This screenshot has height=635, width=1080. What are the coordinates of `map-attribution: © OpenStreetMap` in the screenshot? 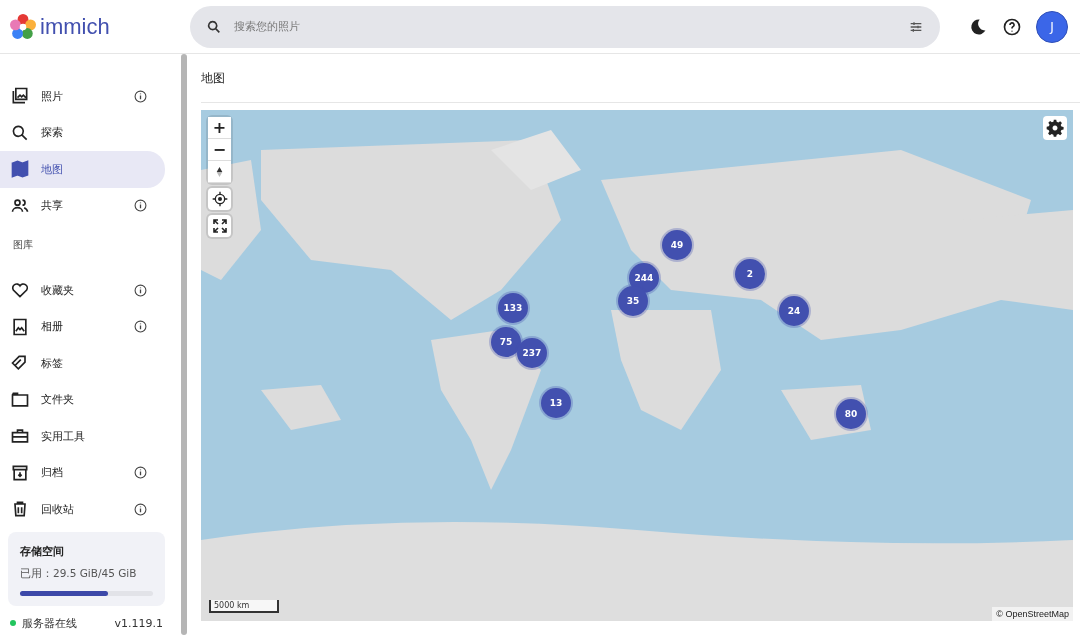 It's located at (1032, 614).